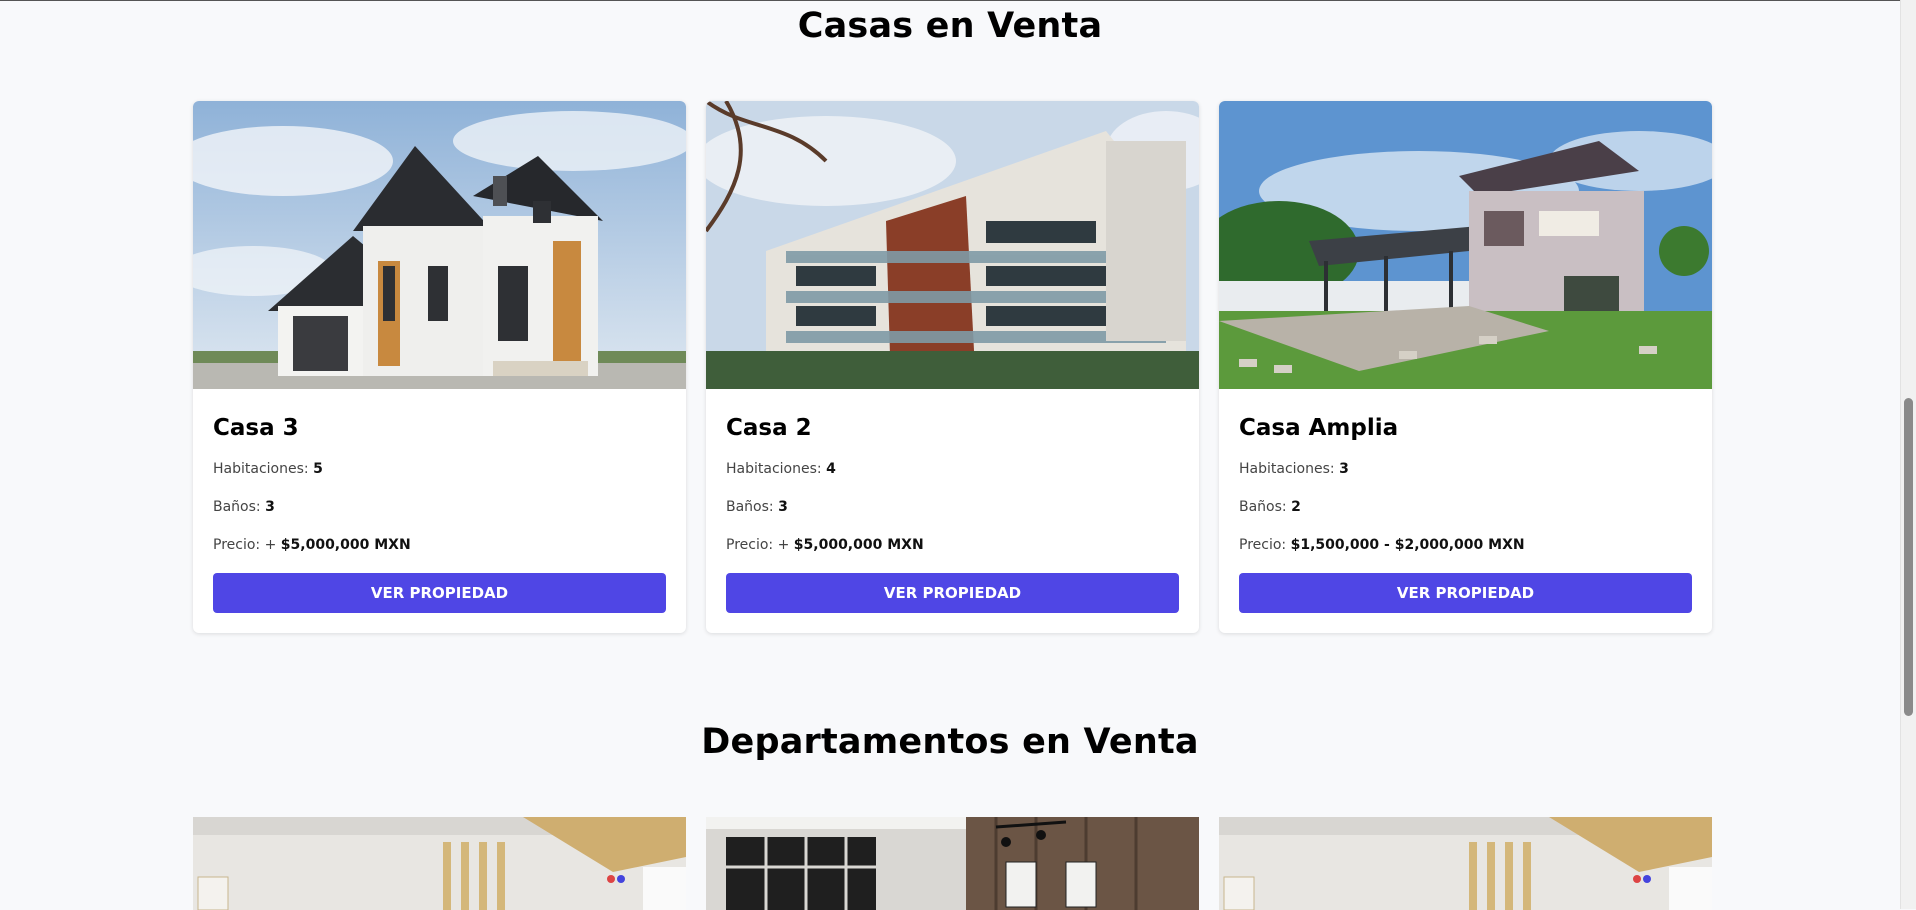 The height and width of the screenshot is (910, 1916). I want to click on price-row: Precio: $1,500,000 - $2,000,000 MXN, so click(1382, 545).